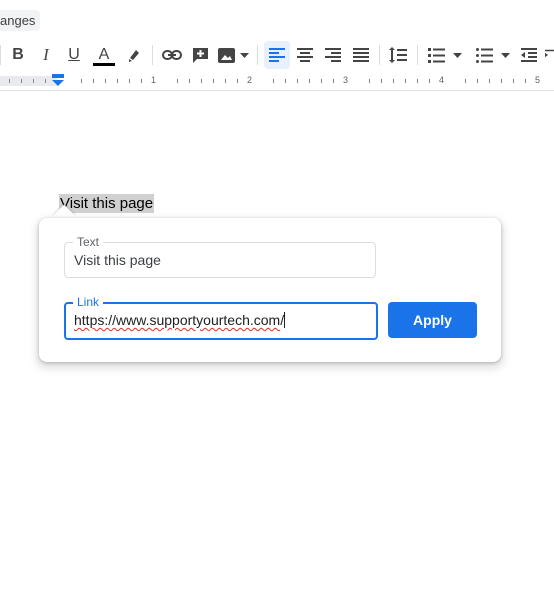 Image resolution: width=554 pixels, height=601 pixels. I want to click on numbered-list-button, so click(445, 55).